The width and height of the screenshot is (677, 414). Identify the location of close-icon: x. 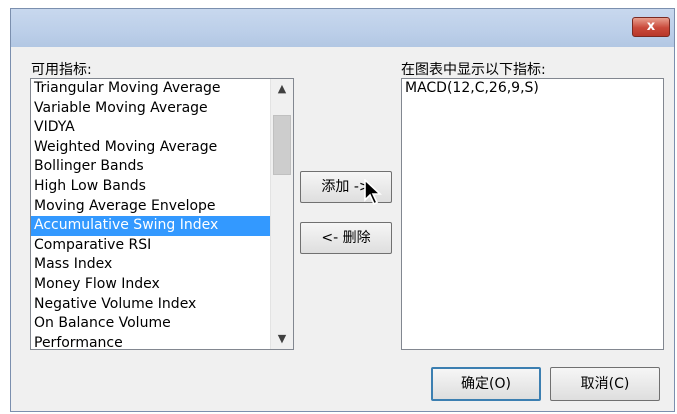
(651, 26).